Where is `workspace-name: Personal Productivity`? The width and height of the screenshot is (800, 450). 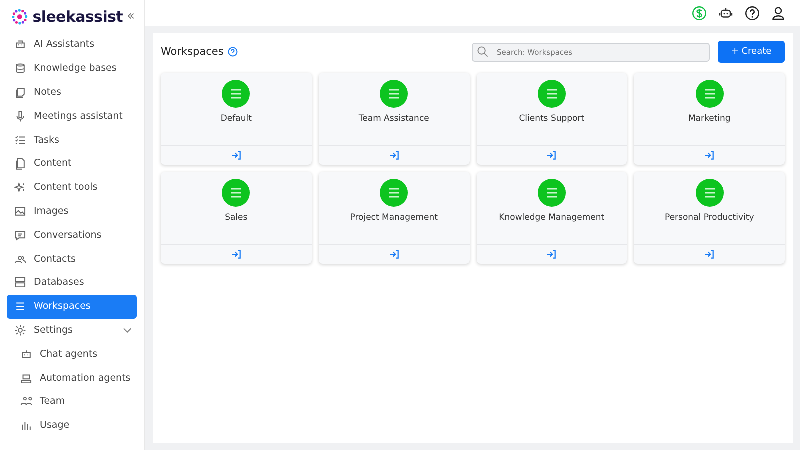 workspace-name: Personal Productivity is located at coordinates (709, 218).